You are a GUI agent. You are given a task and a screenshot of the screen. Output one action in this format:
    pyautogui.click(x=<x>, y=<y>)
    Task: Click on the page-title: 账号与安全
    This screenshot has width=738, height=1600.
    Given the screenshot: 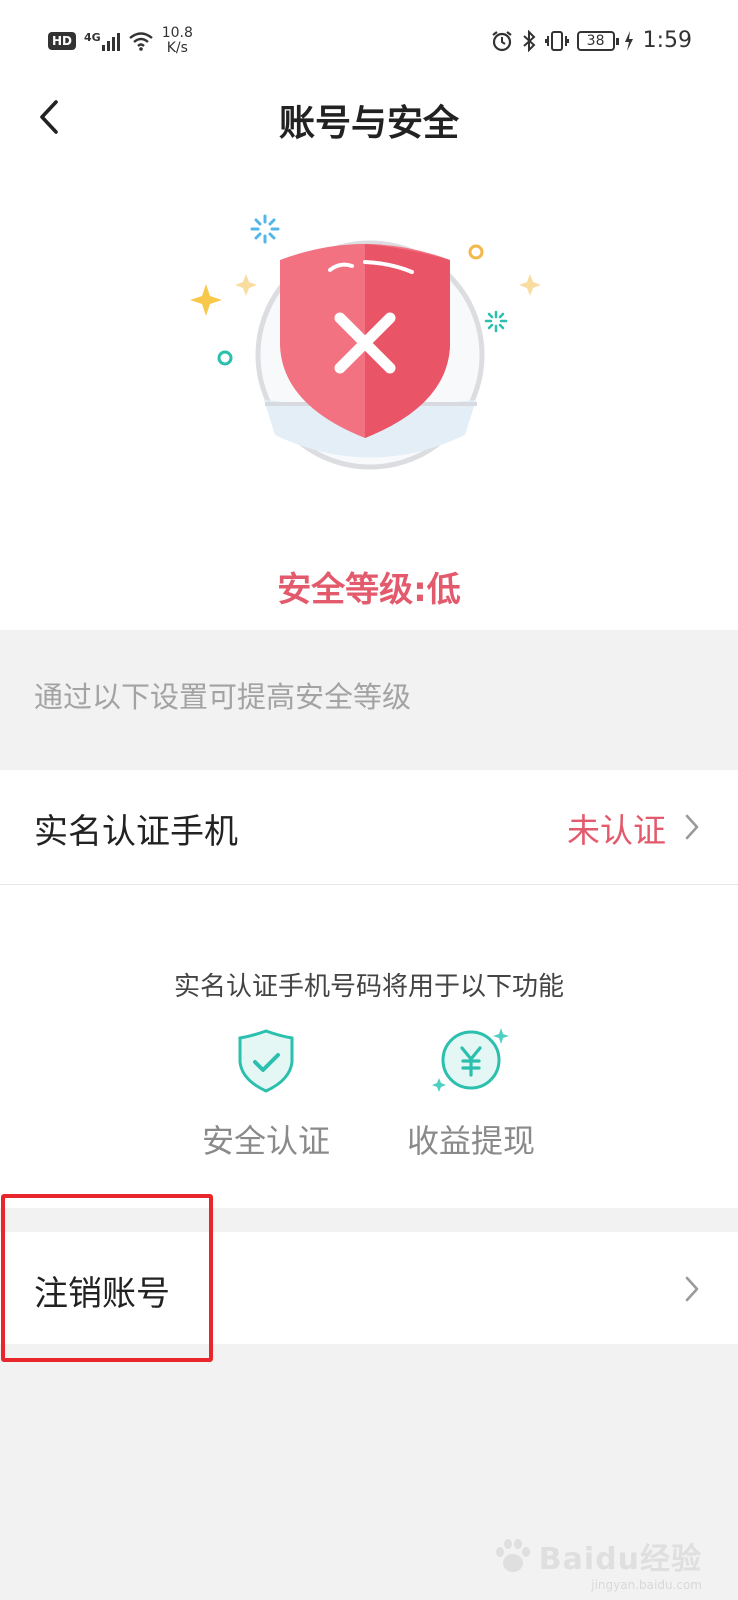 What is the action you would take?
    pyautogui.click(x=368, y=123)
    